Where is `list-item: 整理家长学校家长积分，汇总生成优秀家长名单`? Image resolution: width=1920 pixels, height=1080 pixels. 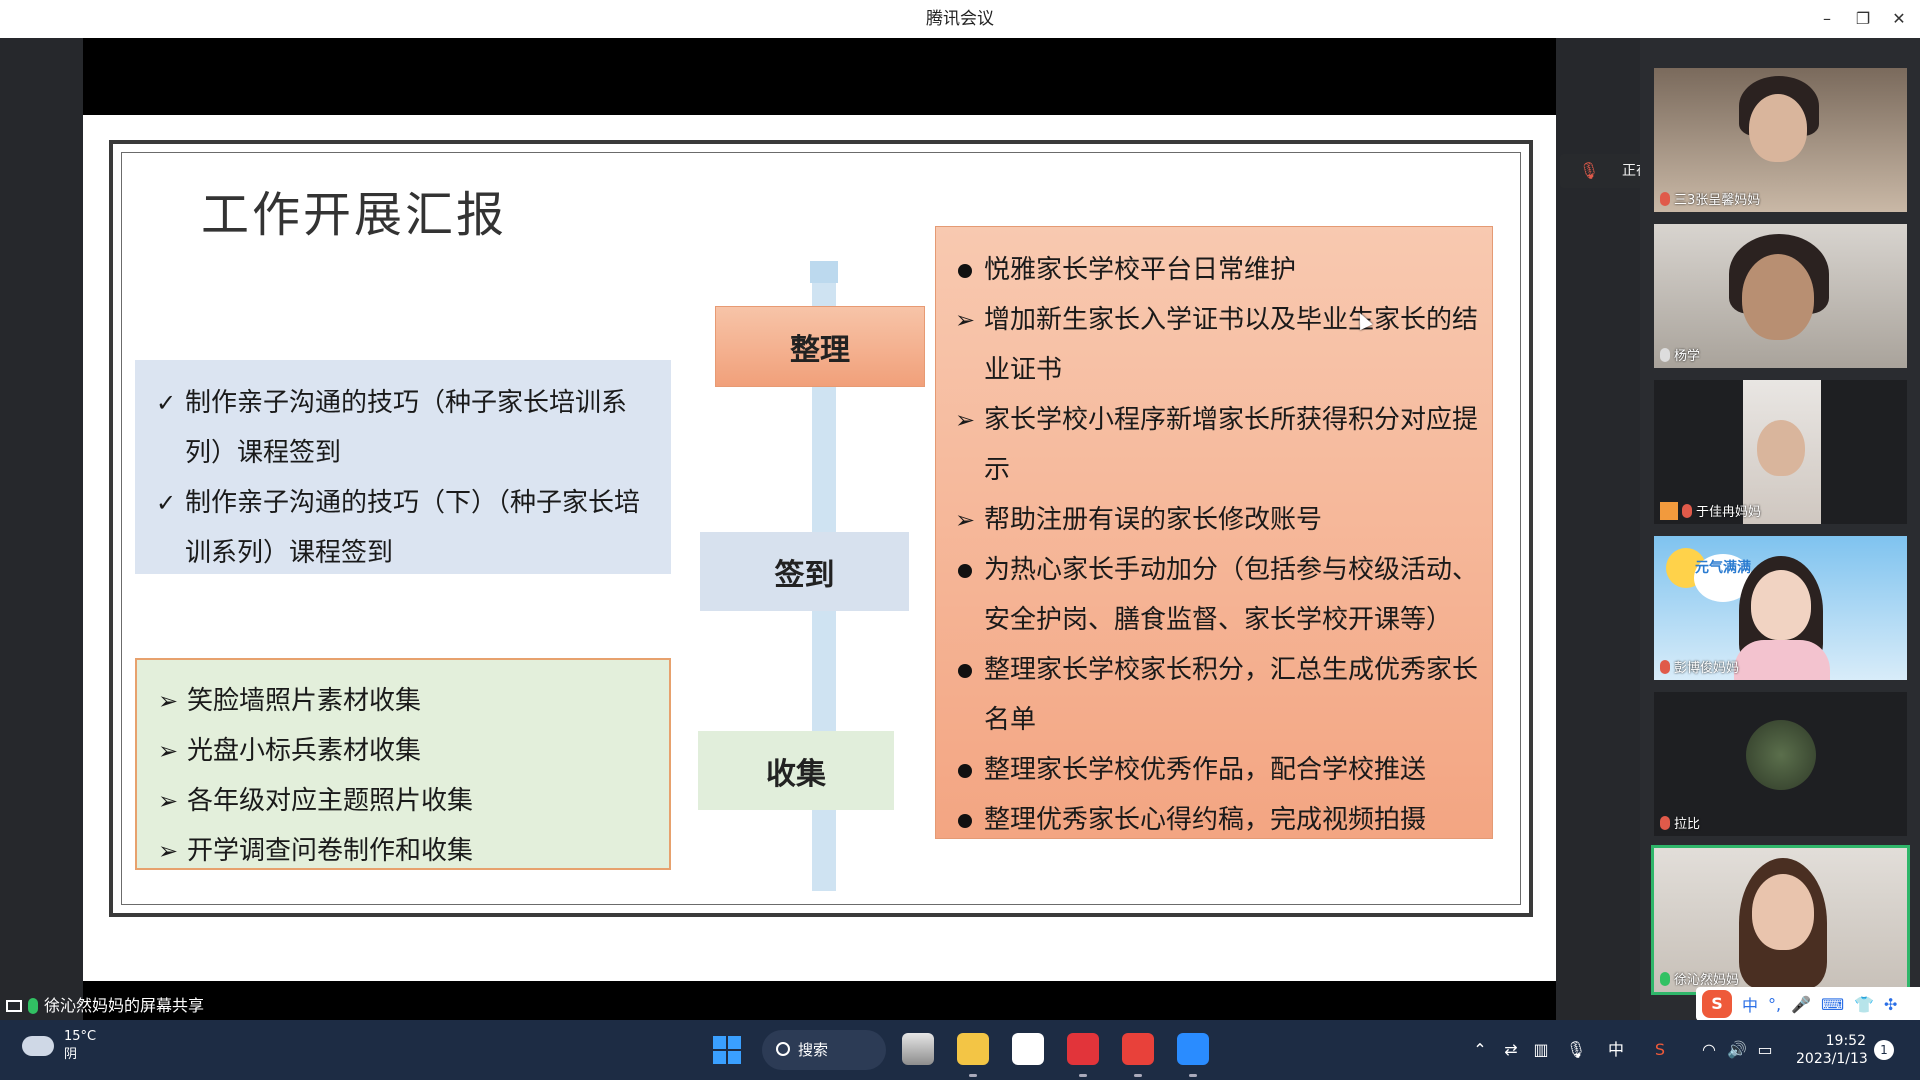 list-item: 整理家长学校家长积分，汇总生成优秀家长名单 is located at coordinates (1215, 695).